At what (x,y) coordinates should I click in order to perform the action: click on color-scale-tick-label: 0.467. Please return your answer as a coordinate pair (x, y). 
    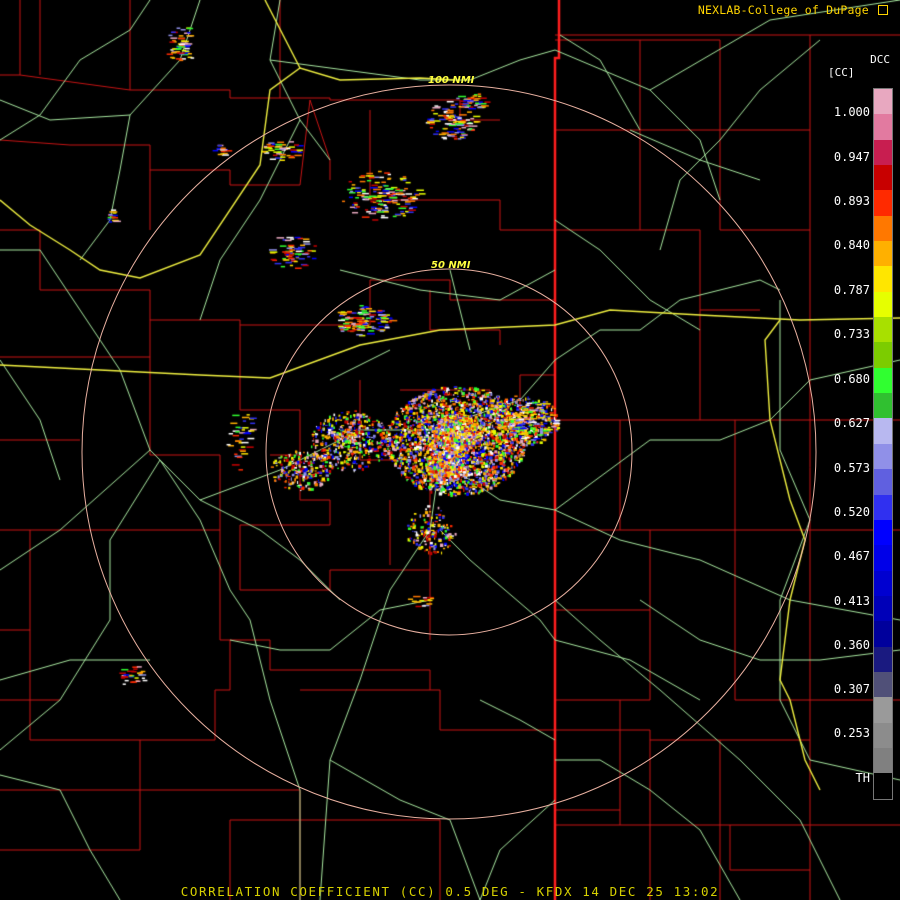
    Looking at the image, I should click on (851, 556).